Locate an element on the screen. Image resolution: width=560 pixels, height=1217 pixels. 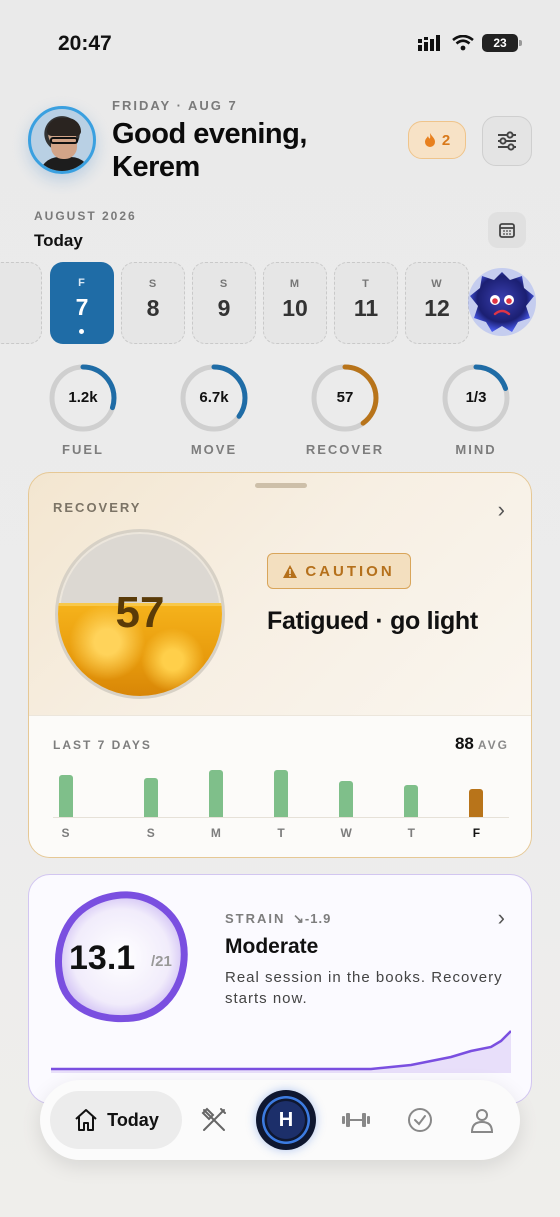
month-label: AUGUST 2026 is located at coordinates (85, 216).